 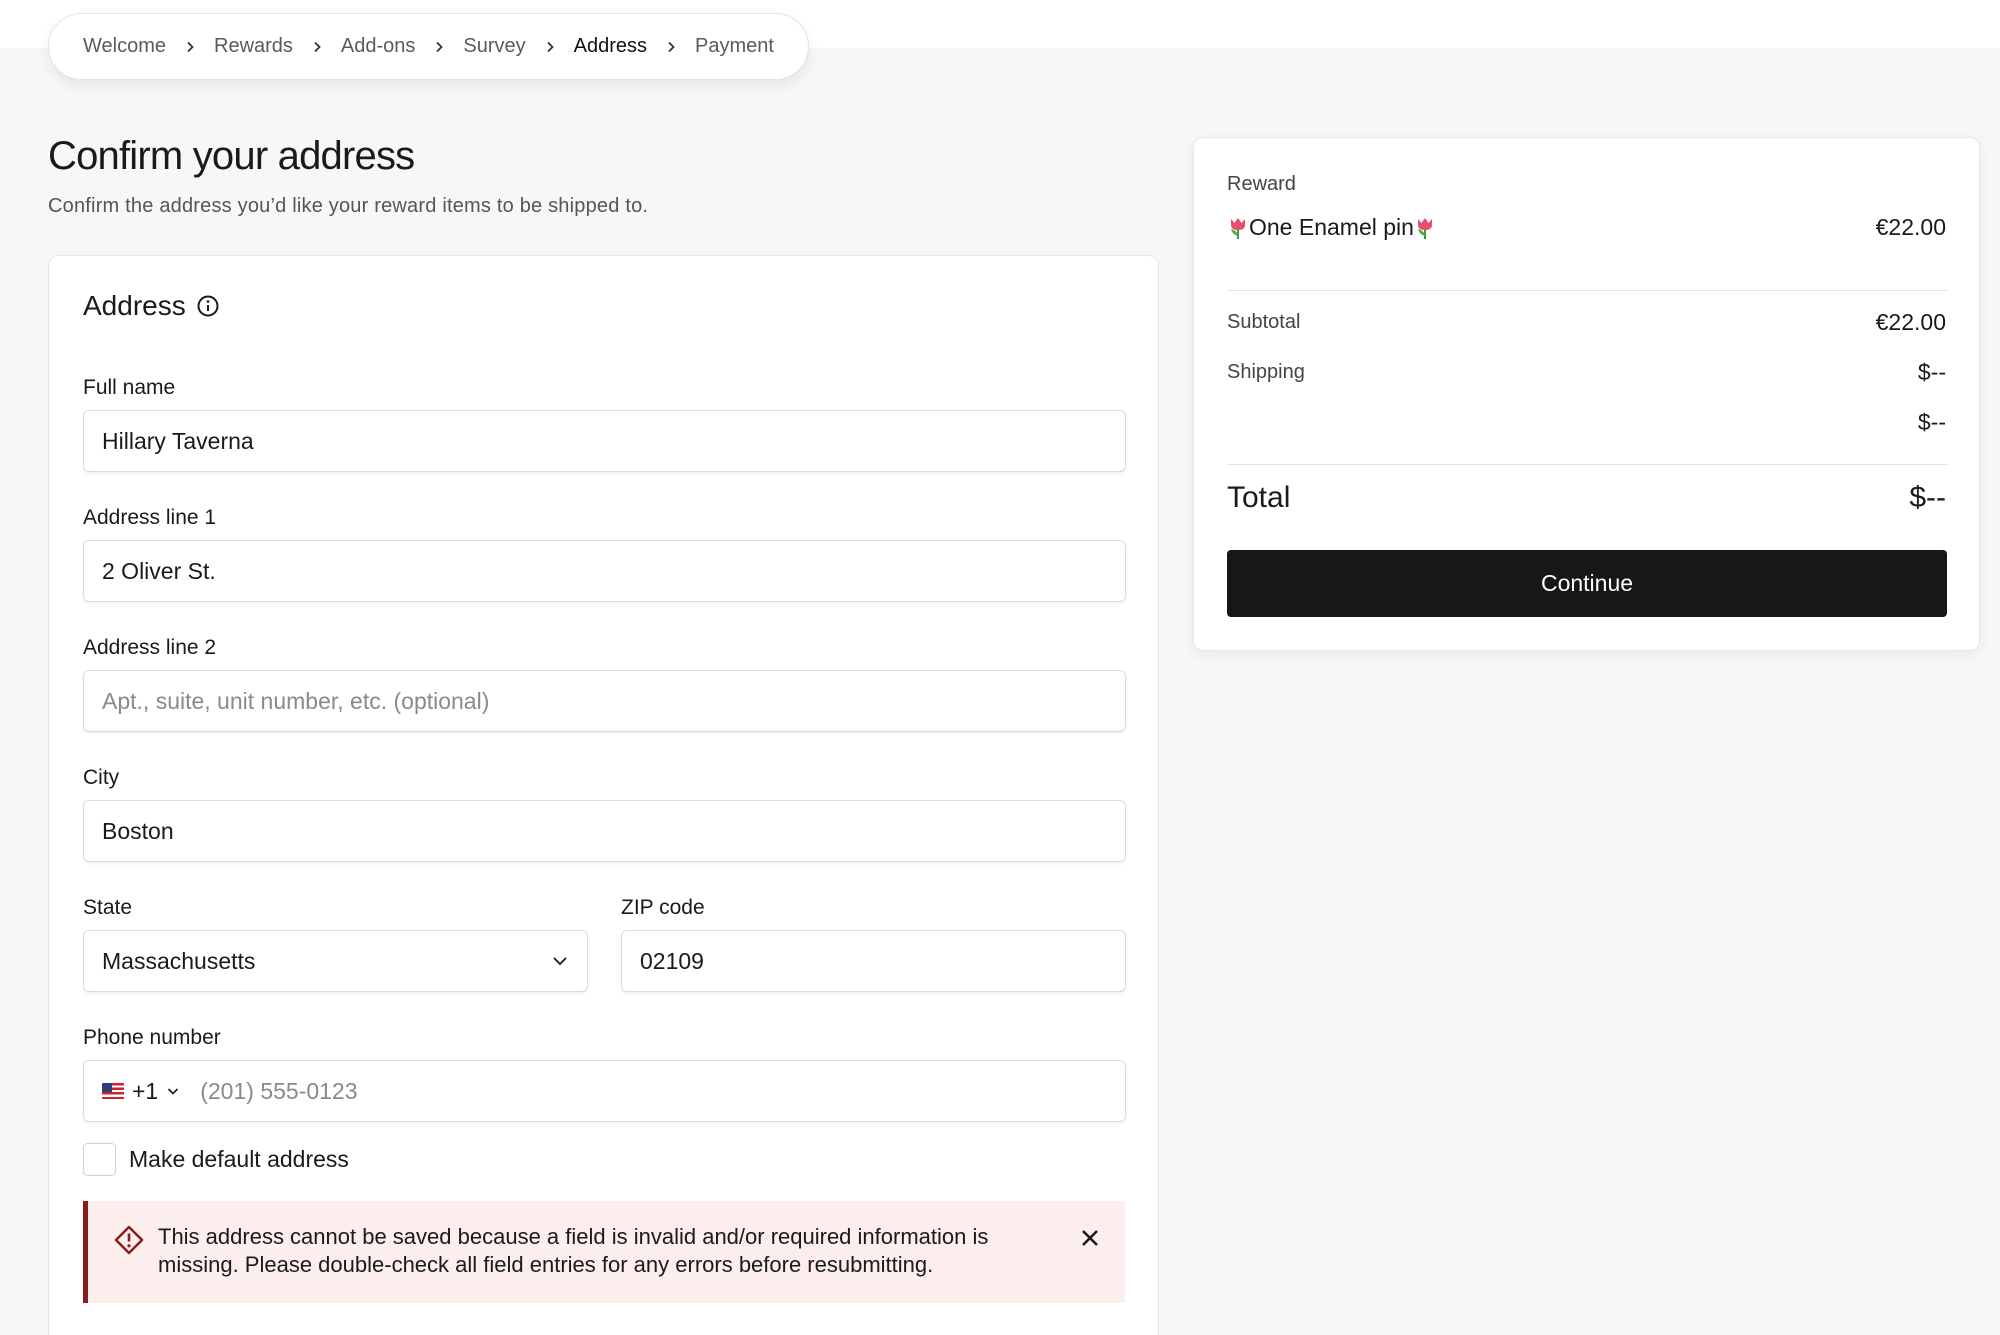 What do you see at coordinates (600, 1091) in the screenshot?
I see `phone-number-input` at bounding box center [600, 1091].